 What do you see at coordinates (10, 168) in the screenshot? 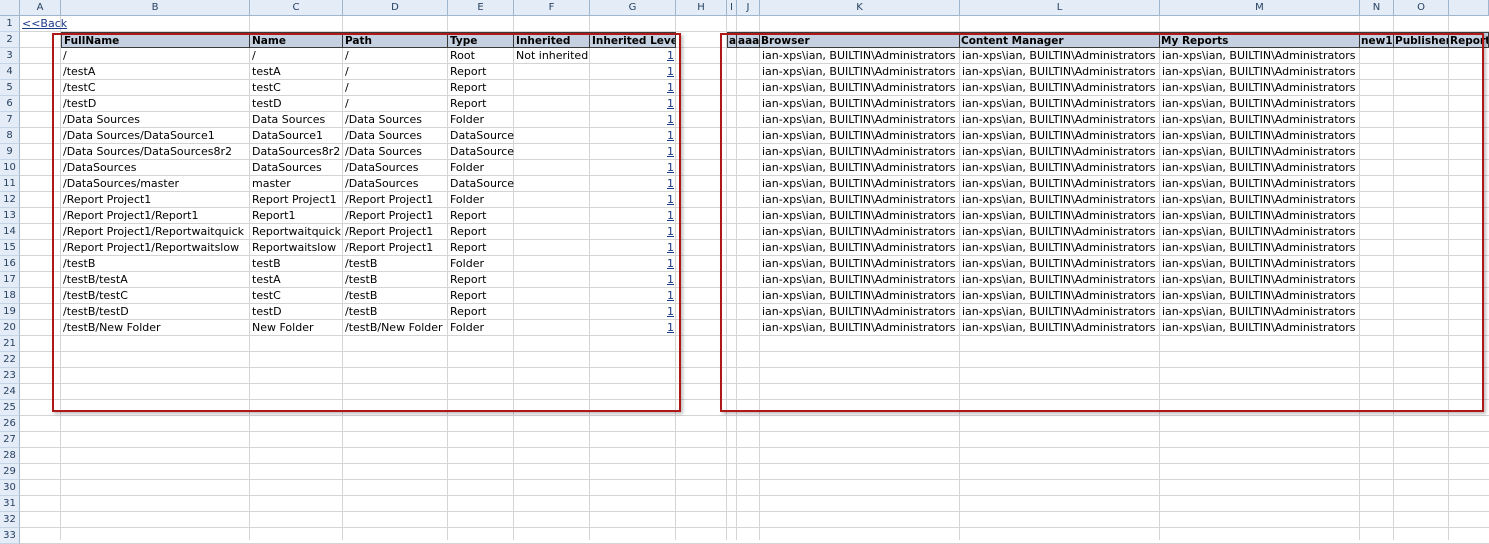
I see `row-header-10: 10` at bounding box center [10, 168].